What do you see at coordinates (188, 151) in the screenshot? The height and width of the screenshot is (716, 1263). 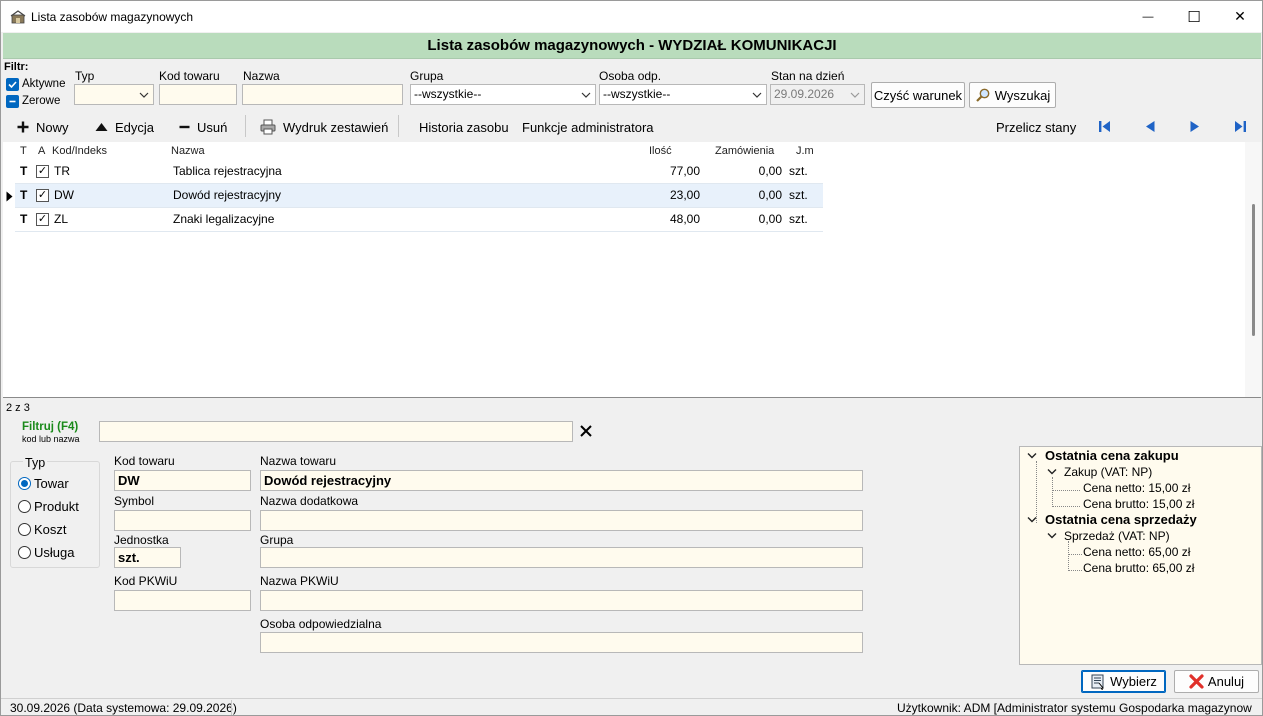 I see `column-header-name: Nazwa` at bounding box center [188, 151].